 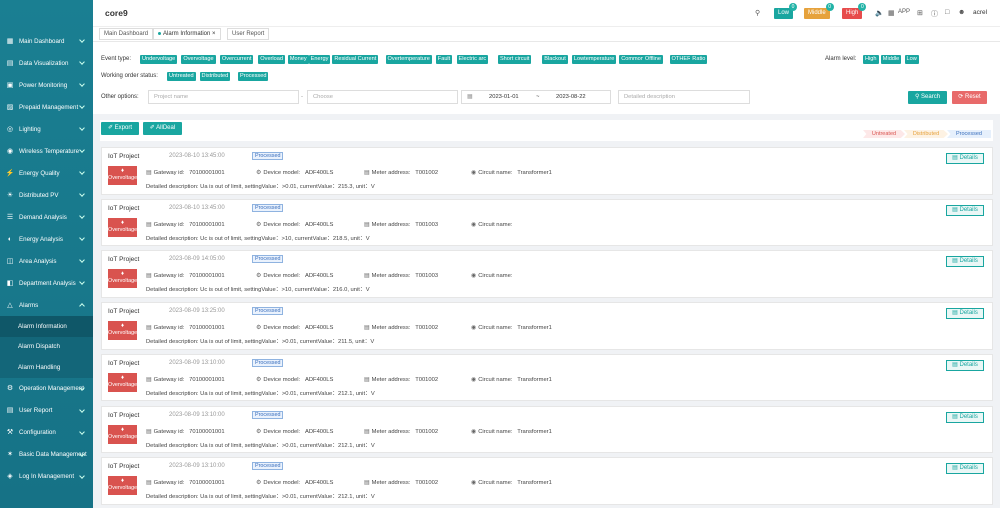 What do you see at coordinates (187, 34) in the screenshot?
I see `tab-alarm-information: Alarm Information ×` at bounding box center [187, 34].